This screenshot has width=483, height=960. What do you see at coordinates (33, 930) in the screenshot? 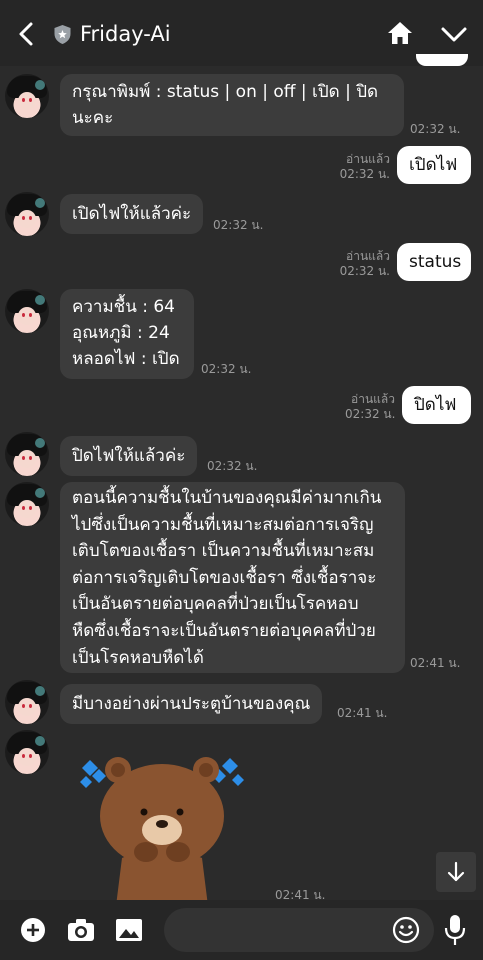
I see `plus-icon` at bounding box center [33, 930].